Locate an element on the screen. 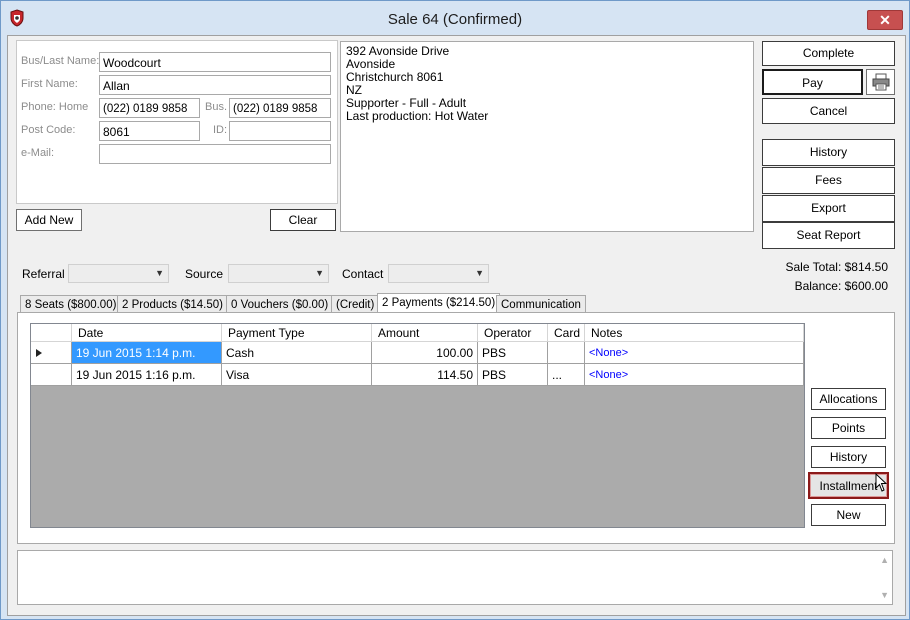 Image resolution: width=910 pixels, height=620 pixels. id-label: ID: is located at coordinates (220, 130).